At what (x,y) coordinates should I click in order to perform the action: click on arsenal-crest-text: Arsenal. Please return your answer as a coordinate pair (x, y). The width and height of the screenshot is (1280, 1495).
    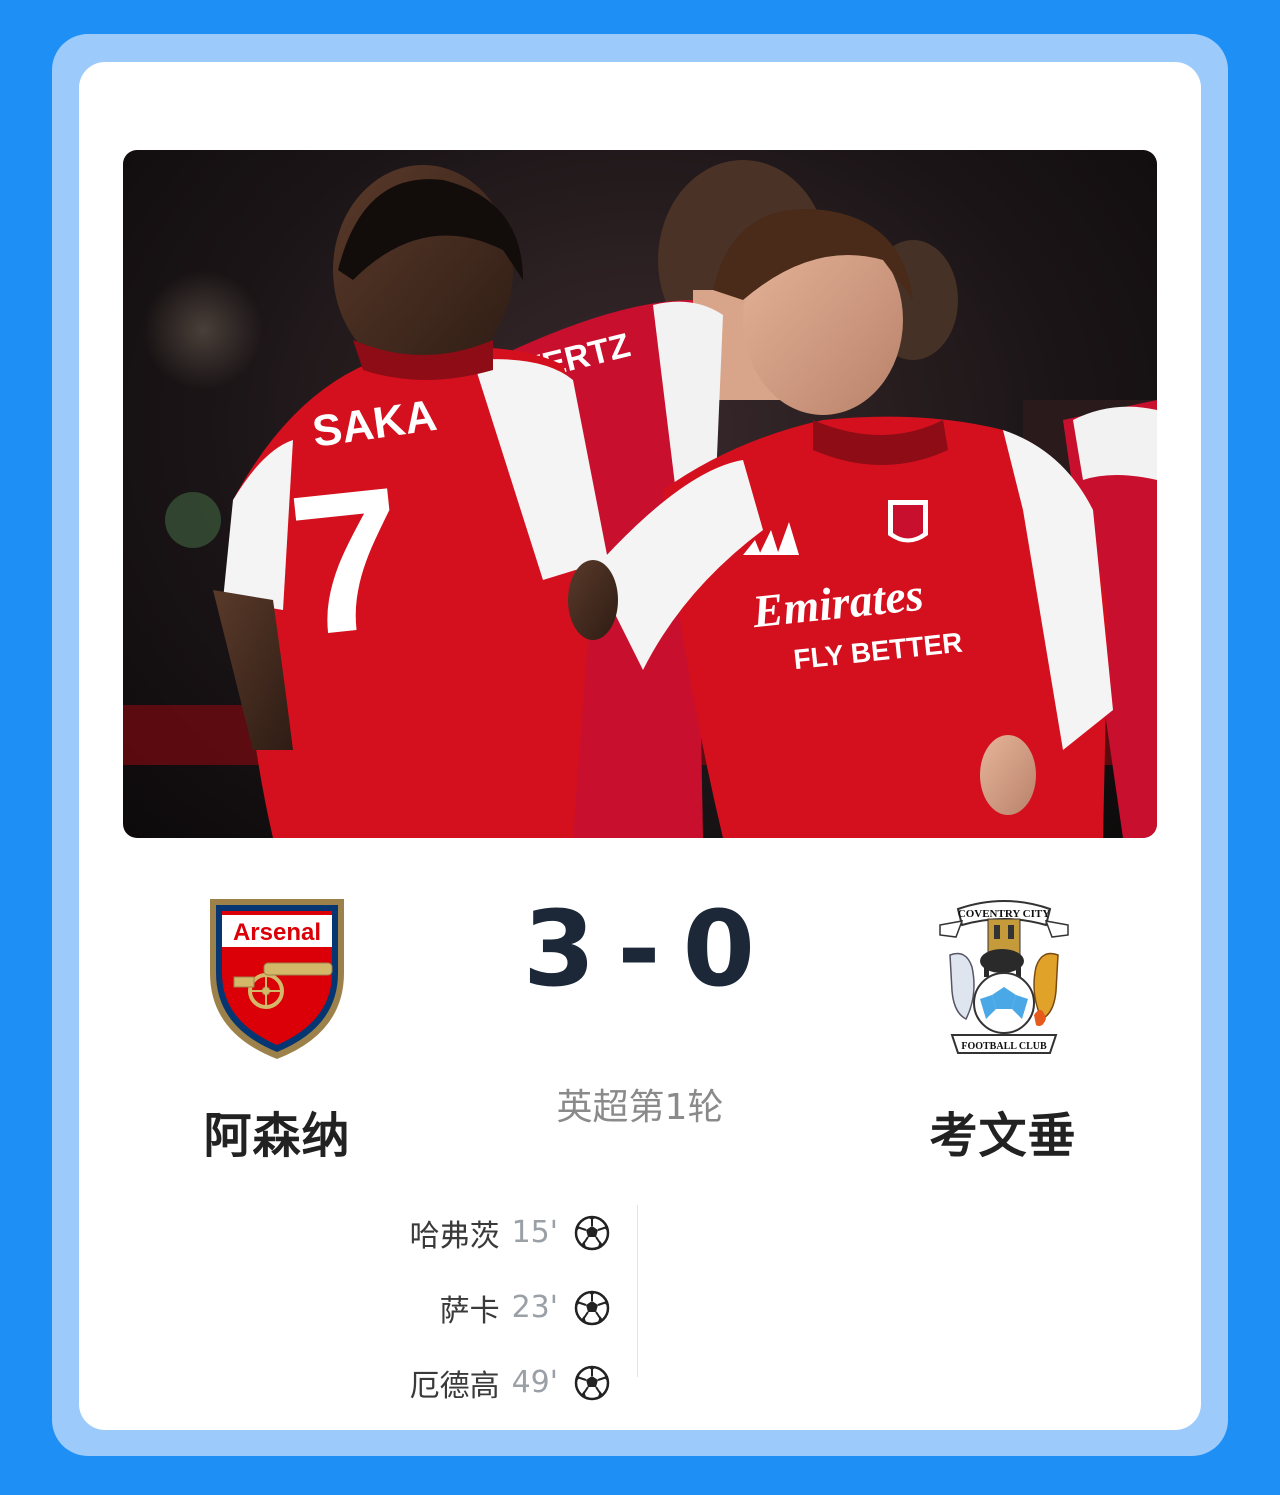
    Looking at the image, I should click on (277, 932).